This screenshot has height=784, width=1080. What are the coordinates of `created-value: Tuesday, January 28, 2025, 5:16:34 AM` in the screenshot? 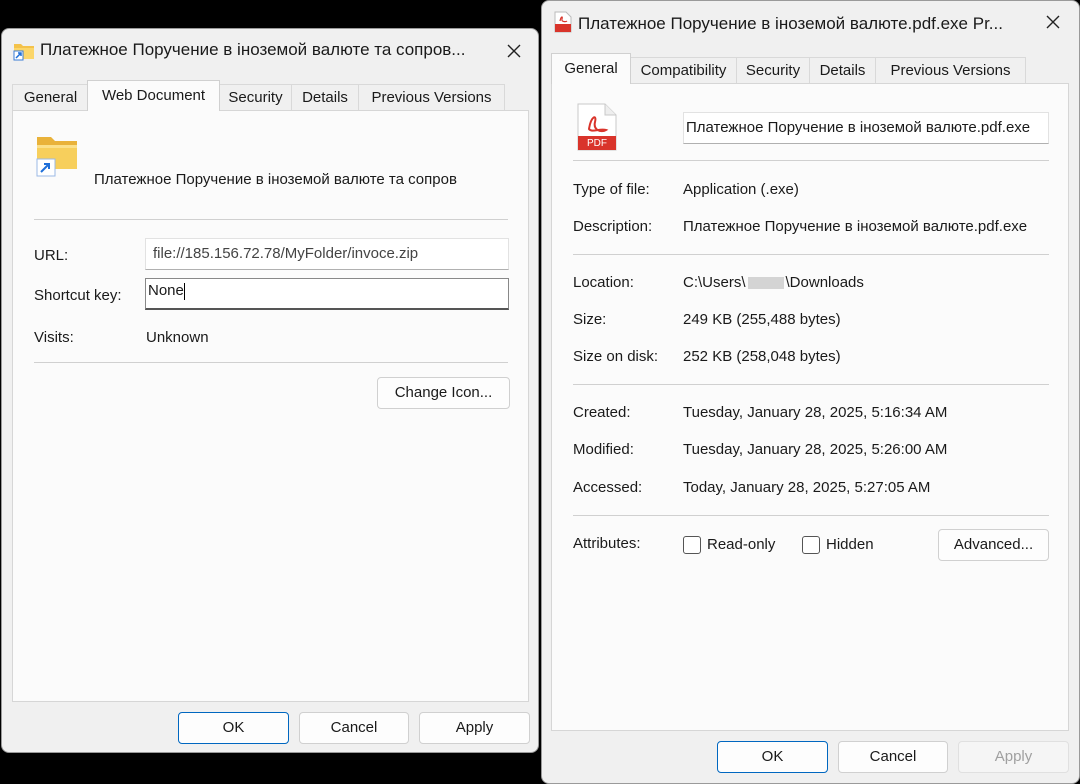 It's located at (815, 412).